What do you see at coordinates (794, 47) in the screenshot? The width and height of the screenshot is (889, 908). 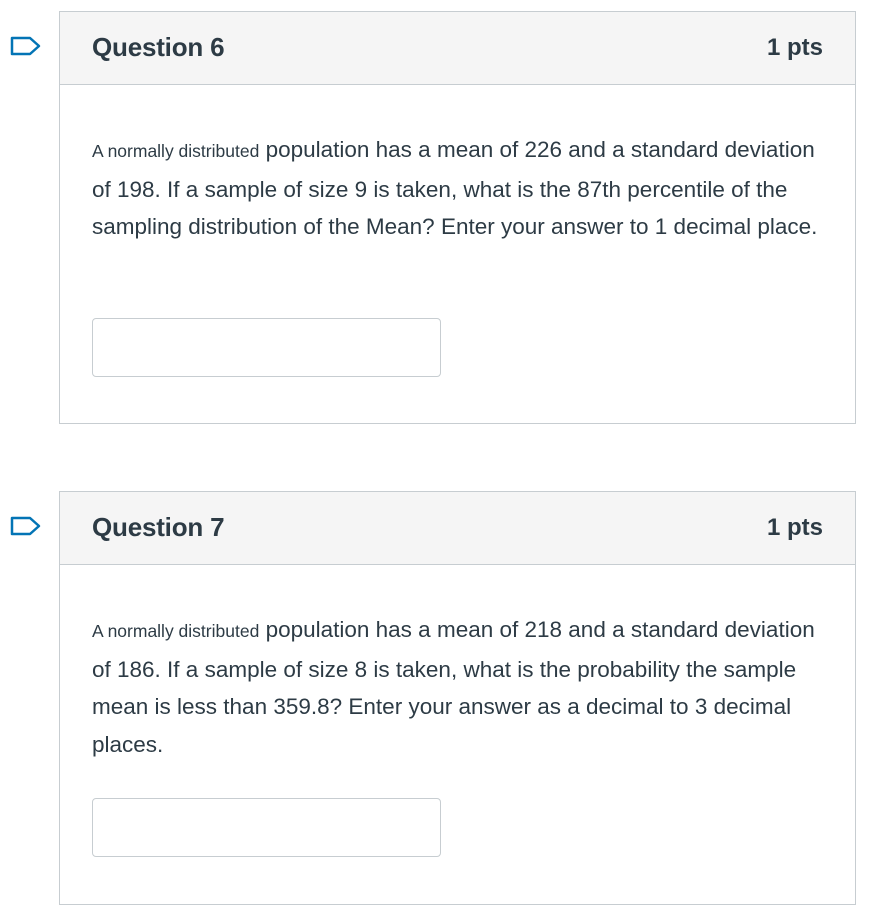 I see `question-6-points: 1 pts` at bounding box center [794, 47].